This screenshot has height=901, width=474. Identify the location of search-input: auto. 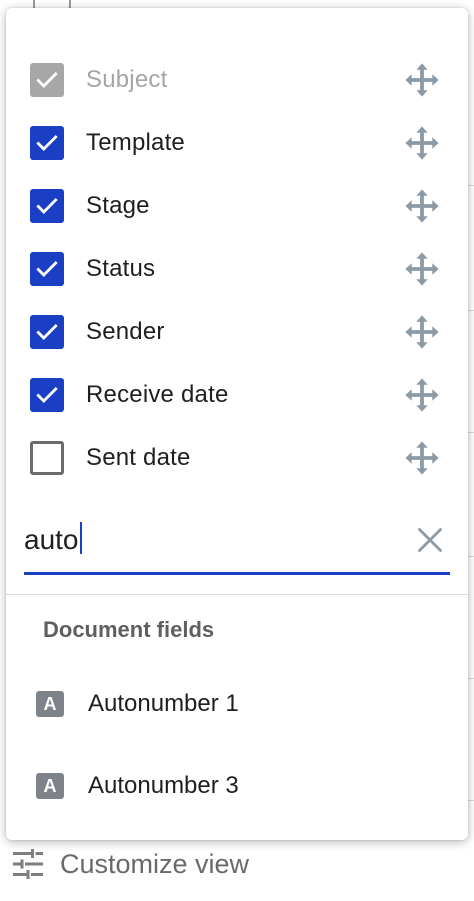
(53, 539).